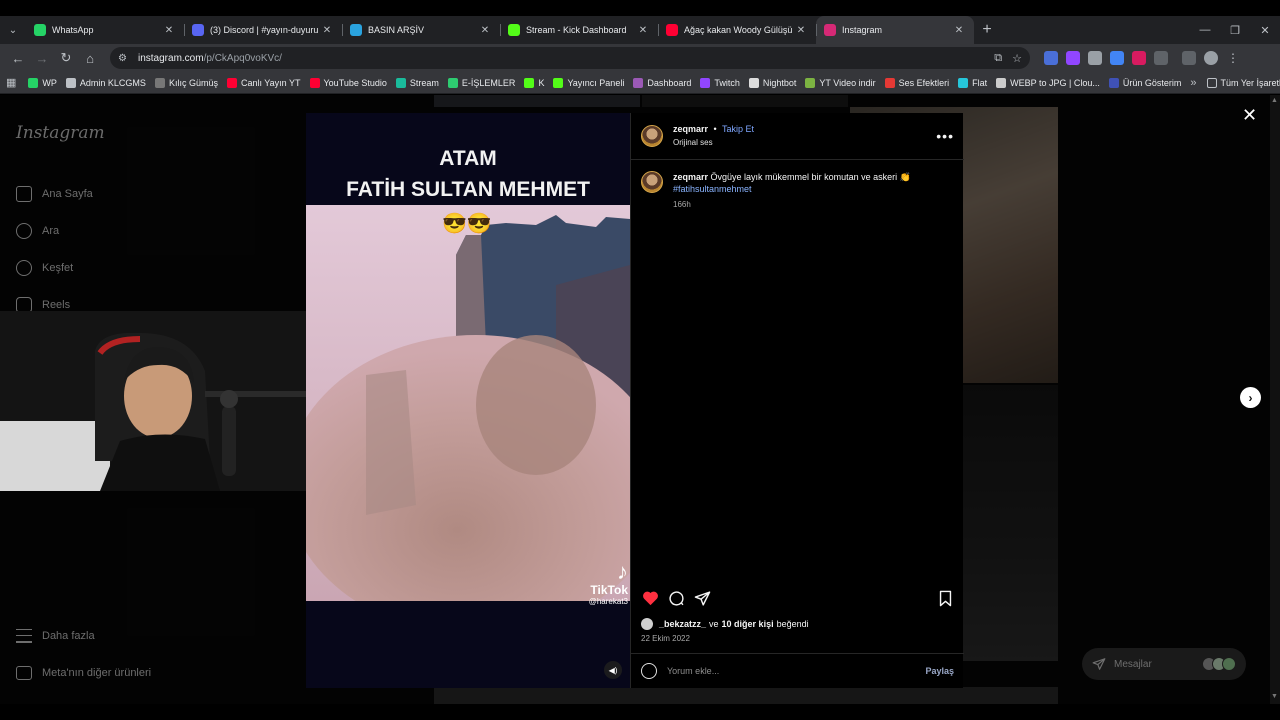 The width and height of the screenshot is (1280, 720). Describe the element at coordinates (772, 82) in the screenshot. I see `bookmark-item: Nightbot` at that location.